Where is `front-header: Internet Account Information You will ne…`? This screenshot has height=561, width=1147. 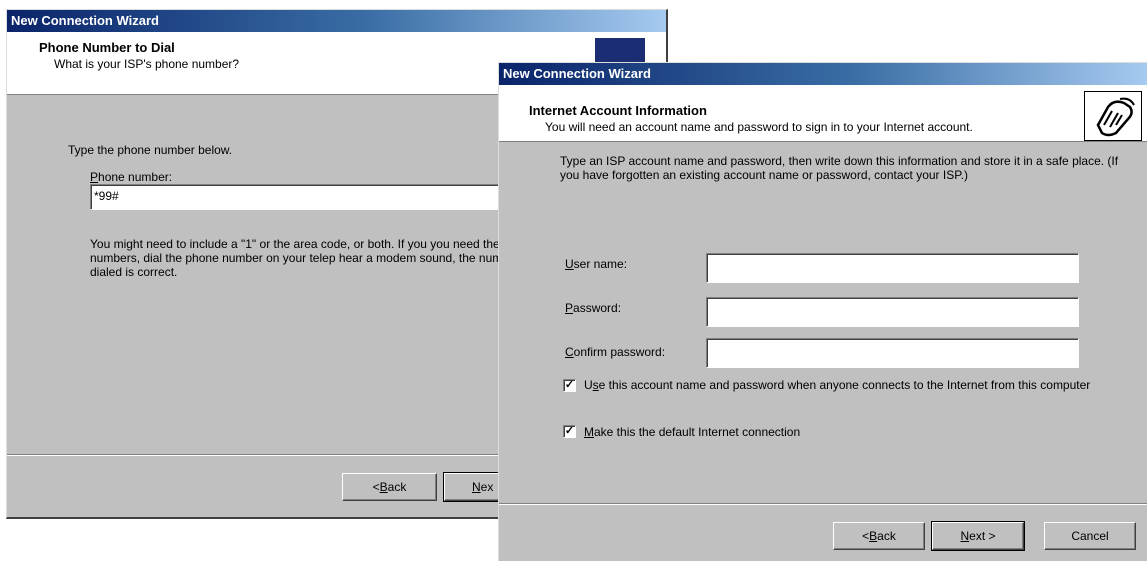 front-header: Internet Account Information You will ne… is located at coordinates (823, 113).